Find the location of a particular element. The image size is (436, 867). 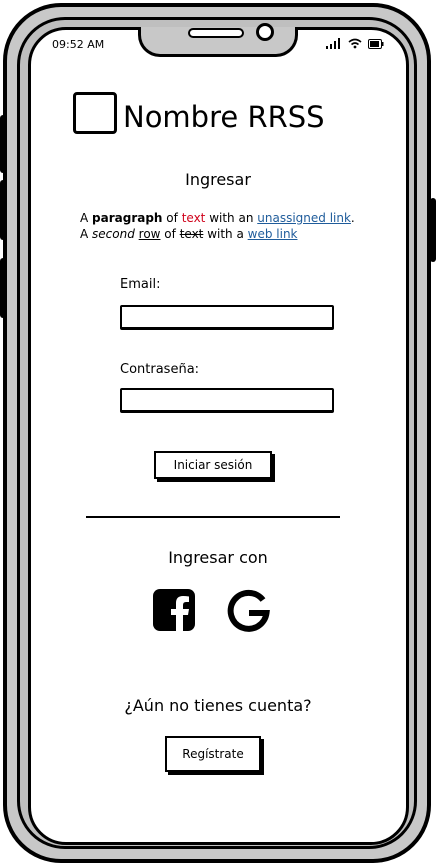

login-button: Iniciar sesión is located at coordinates (213, 465).